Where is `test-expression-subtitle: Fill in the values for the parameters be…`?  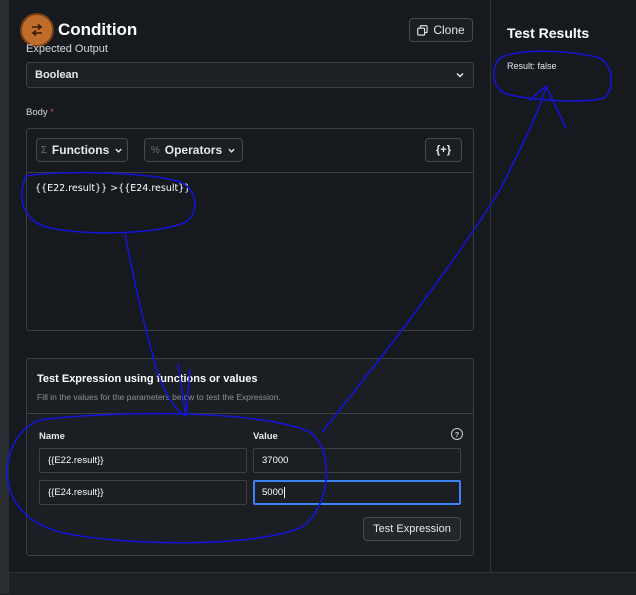 test-expression-subtitle: Fill in the values for the parameters be… is located at coordinates (159, 397).